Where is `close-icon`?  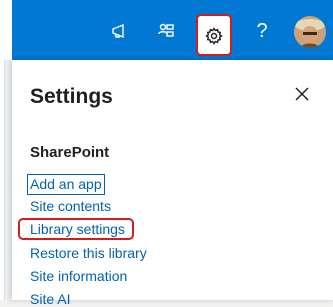 close-icon is located at coordinates (302, 94).